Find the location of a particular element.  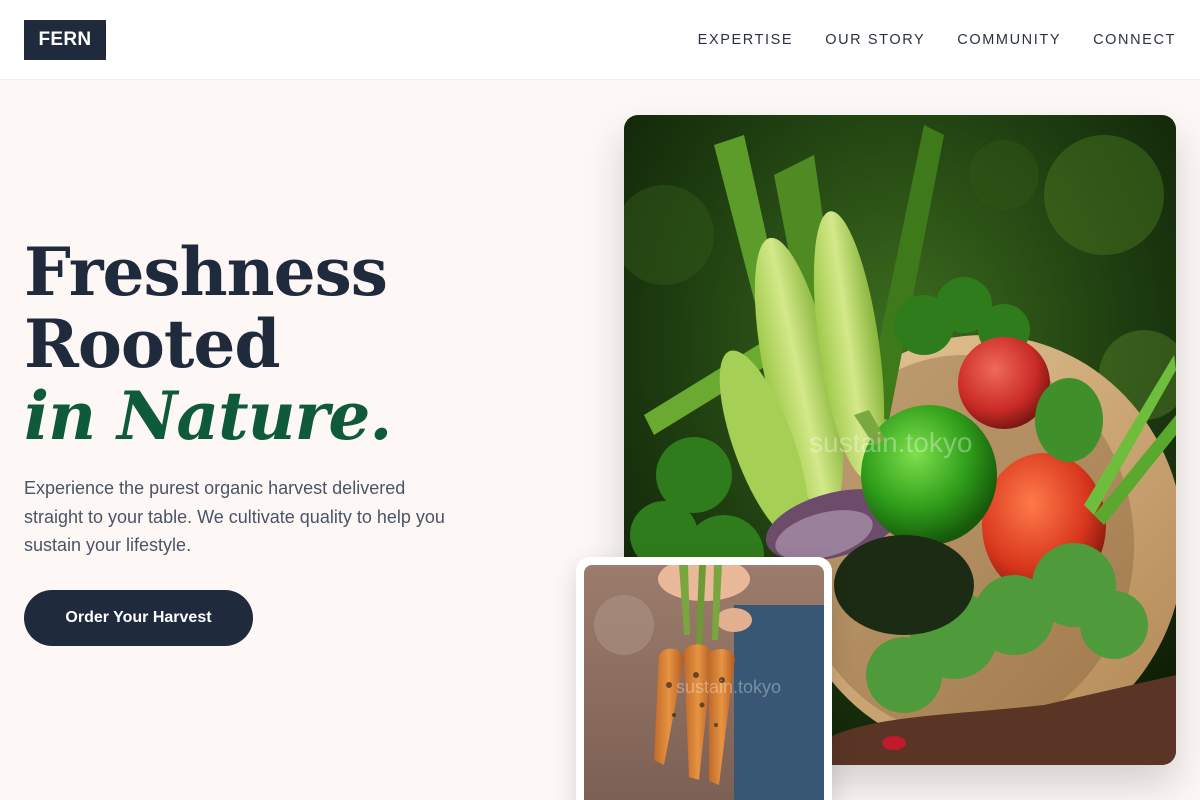

hero-title-accent: in Nature. is located at coordinates (208, 416).